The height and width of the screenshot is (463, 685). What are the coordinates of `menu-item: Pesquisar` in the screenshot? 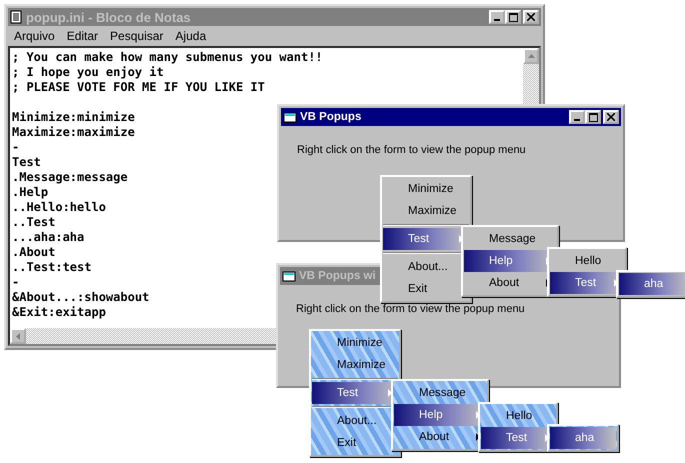 It's located at (137, 36).